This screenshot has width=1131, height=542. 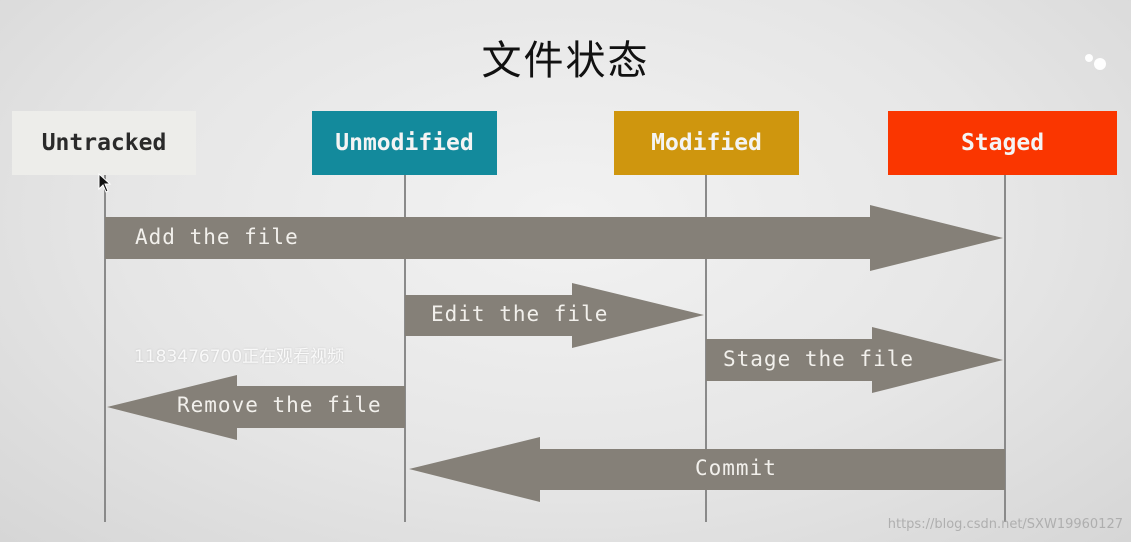 I want to click on label-stage-the-file: Stage the file, so click(x=819, y=359).